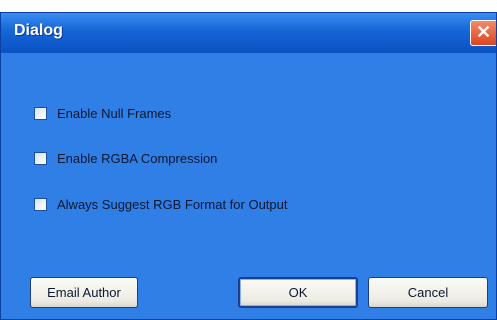  What do you see at coordinates (248, 33) in the screenshot?
I see `title-bar: Dialog ✕` at bounding box center [248, 33].